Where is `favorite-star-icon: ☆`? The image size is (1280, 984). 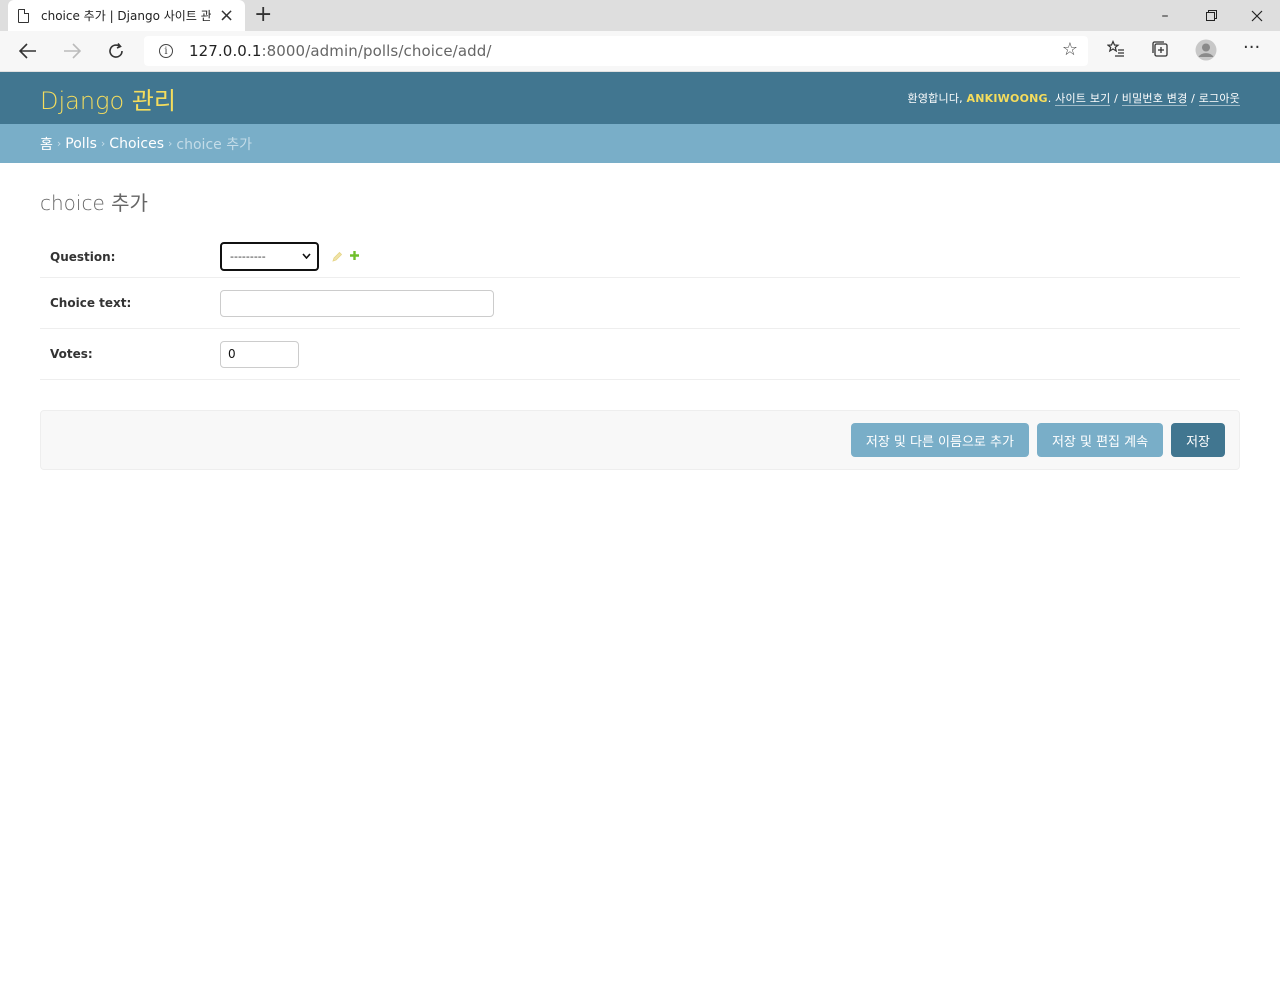 favorite-star-icon: ☆ is located at coordinates (1070, 49).